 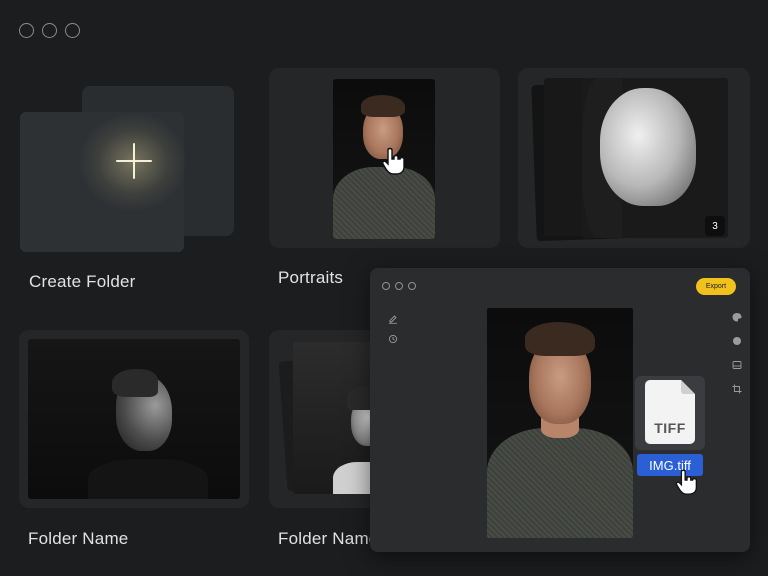 What do you see at coordinates (386, 286) in the screenshot?
I see `editor-close-button` at bounding box center [386, 286].